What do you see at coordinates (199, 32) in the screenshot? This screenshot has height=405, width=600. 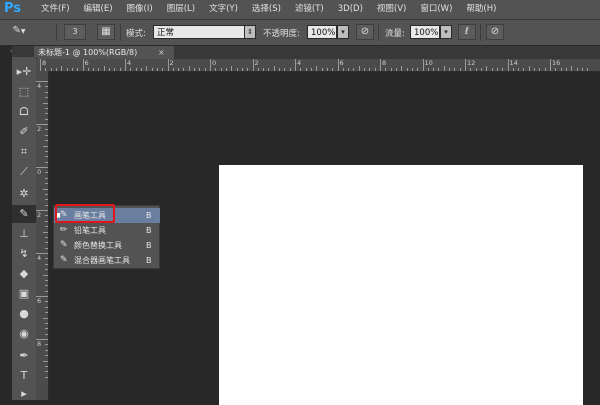 I see `mode-dropdown: 正常` at bounding box center [199, 32].